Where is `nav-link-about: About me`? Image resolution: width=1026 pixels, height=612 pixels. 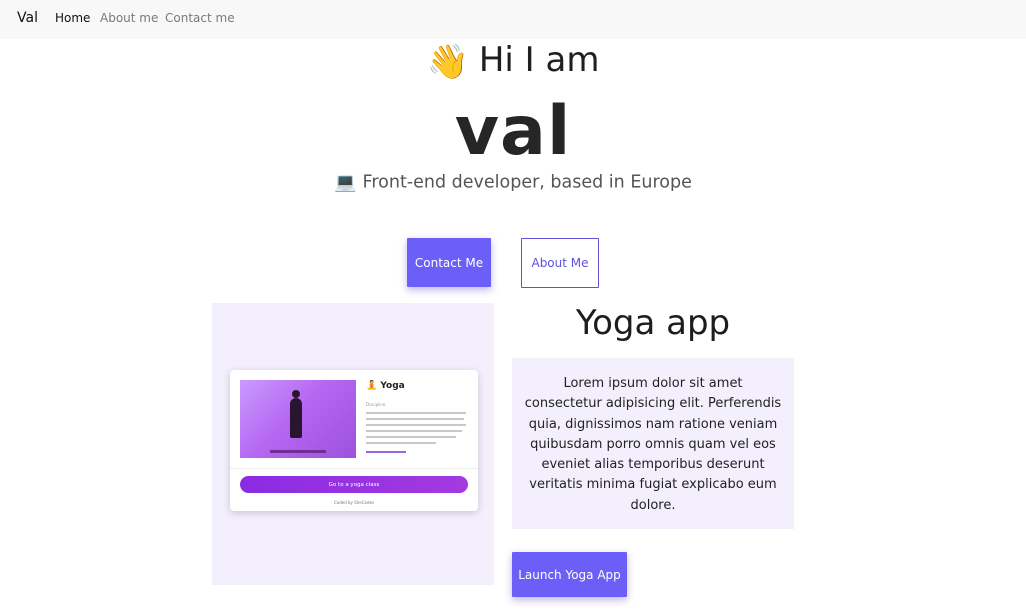
nav-link-about: About me is located at coordinates (129, 18).